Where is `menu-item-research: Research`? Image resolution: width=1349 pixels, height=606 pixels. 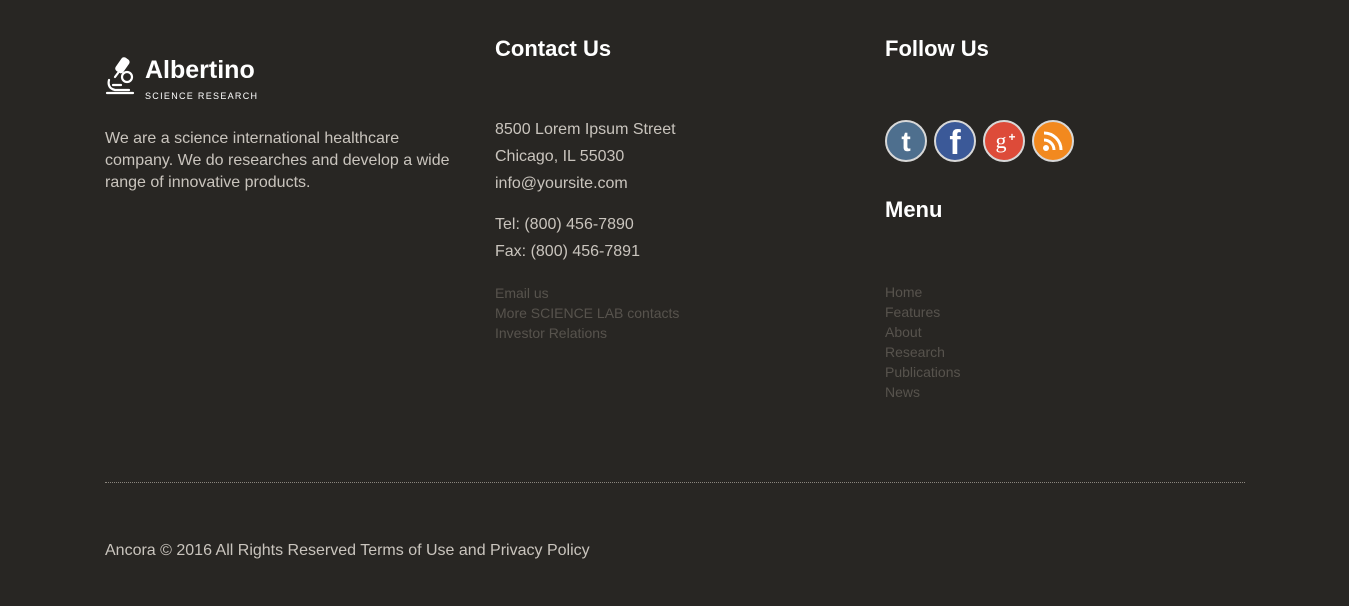
menu-item-research: Research is located at coordinates (915, 352).